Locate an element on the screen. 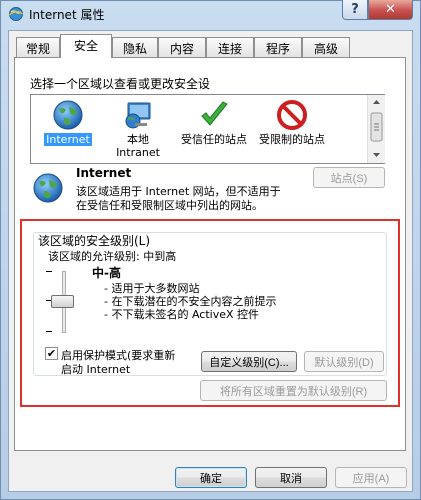 The width and height of the screenshot is (421, 500). zone-label: Internet is located at coordinates (68, 139).